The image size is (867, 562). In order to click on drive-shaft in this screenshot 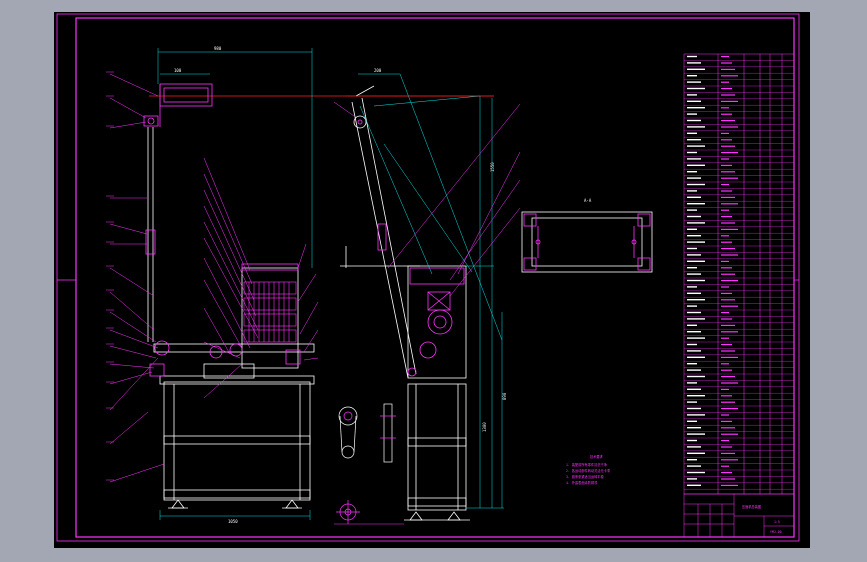, I will do `click(234, 348)`.